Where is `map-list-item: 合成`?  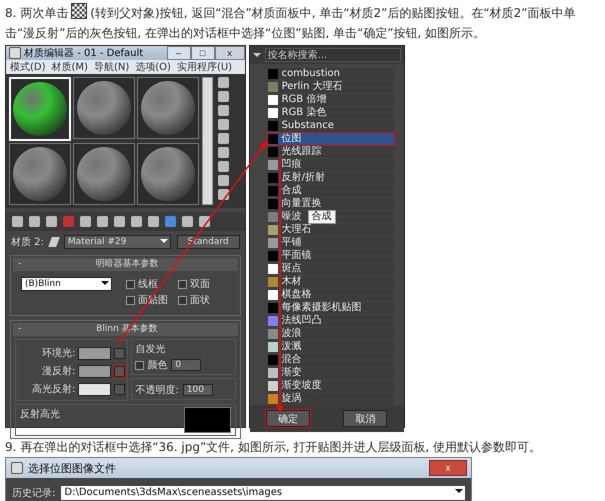 map-list-item: 合成 is located at coordinates (331, 191).